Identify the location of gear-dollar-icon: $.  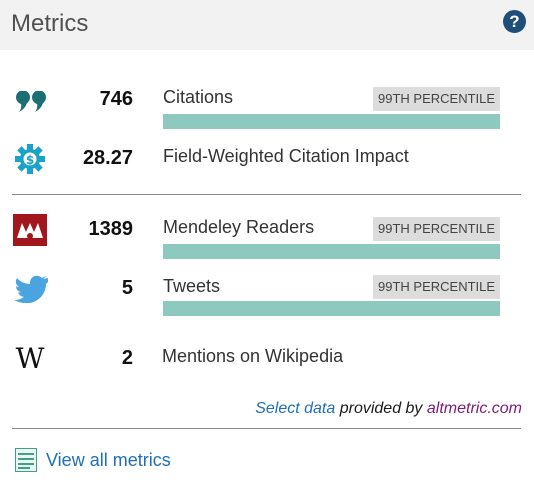
(30, 159).